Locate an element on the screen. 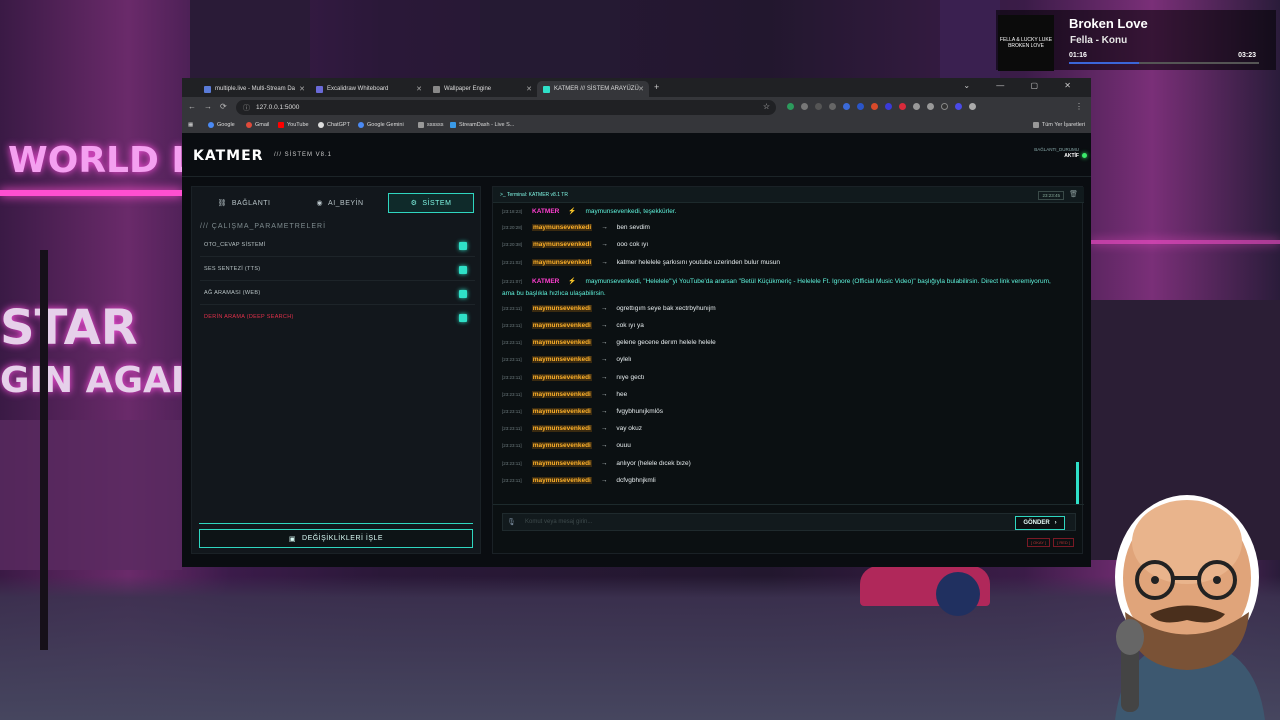  chatgpt-icon is located at coordinates (321, 125).